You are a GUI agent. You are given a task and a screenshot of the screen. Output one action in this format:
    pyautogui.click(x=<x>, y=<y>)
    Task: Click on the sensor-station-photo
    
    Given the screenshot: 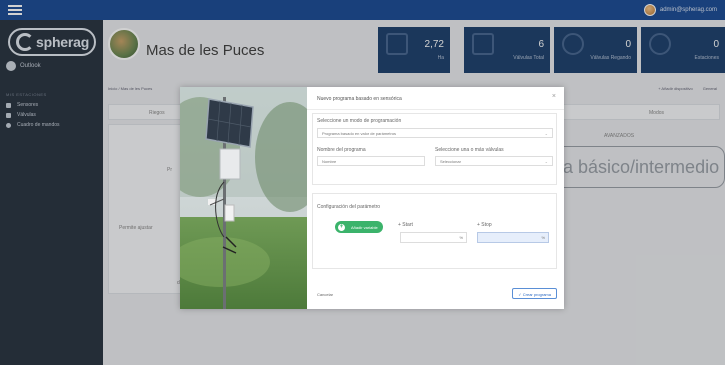 What is the action you would take?
    pyautogui.click(x=243, y=198)
    